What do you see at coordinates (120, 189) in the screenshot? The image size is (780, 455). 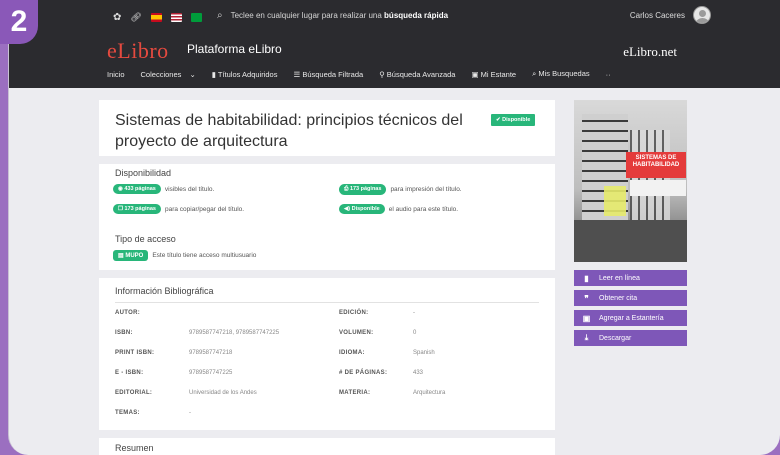 I see `eye-icon: ◉` at bounding box center [120, 189].